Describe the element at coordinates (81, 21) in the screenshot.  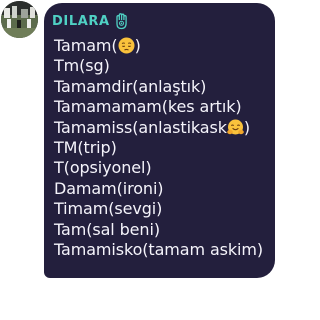
I see `sender-name: DILARA` at that location.